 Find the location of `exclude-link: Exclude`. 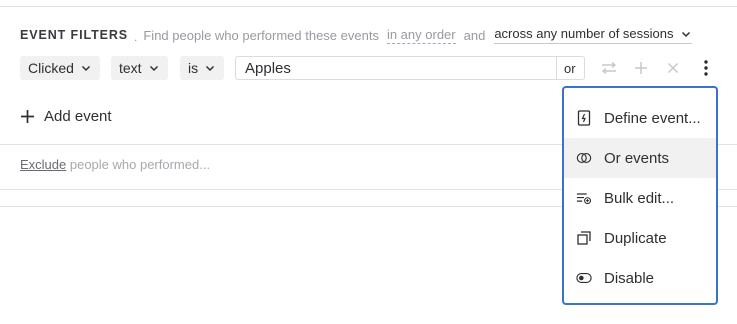

exclude-link: Exclude is located at coordinates (43, 164).